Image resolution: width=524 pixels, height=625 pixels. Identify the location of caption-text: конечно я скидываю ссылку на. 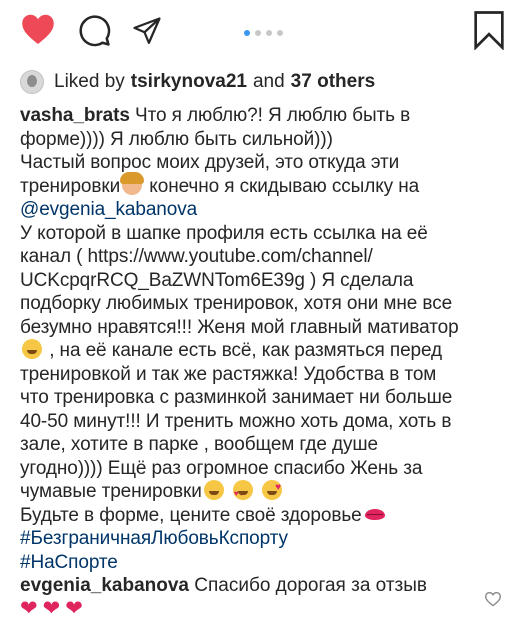
(284, 186).